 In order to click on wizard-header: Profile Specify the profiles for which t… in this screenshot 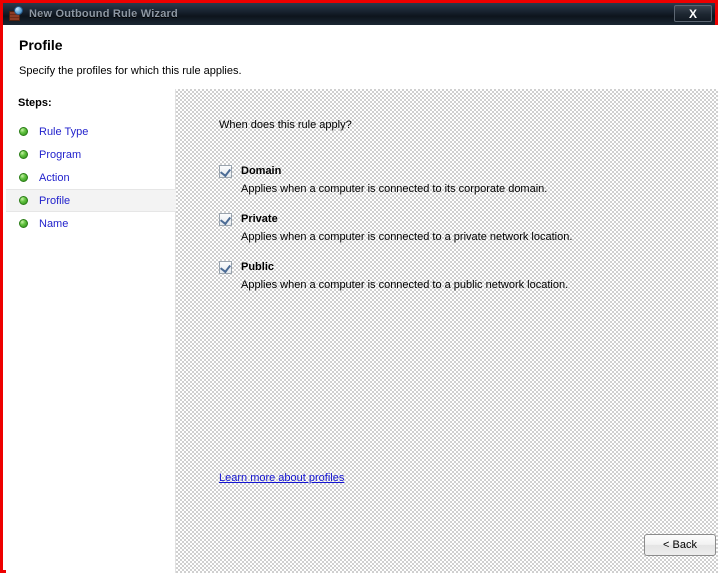, I will do `click(362, 57)`.